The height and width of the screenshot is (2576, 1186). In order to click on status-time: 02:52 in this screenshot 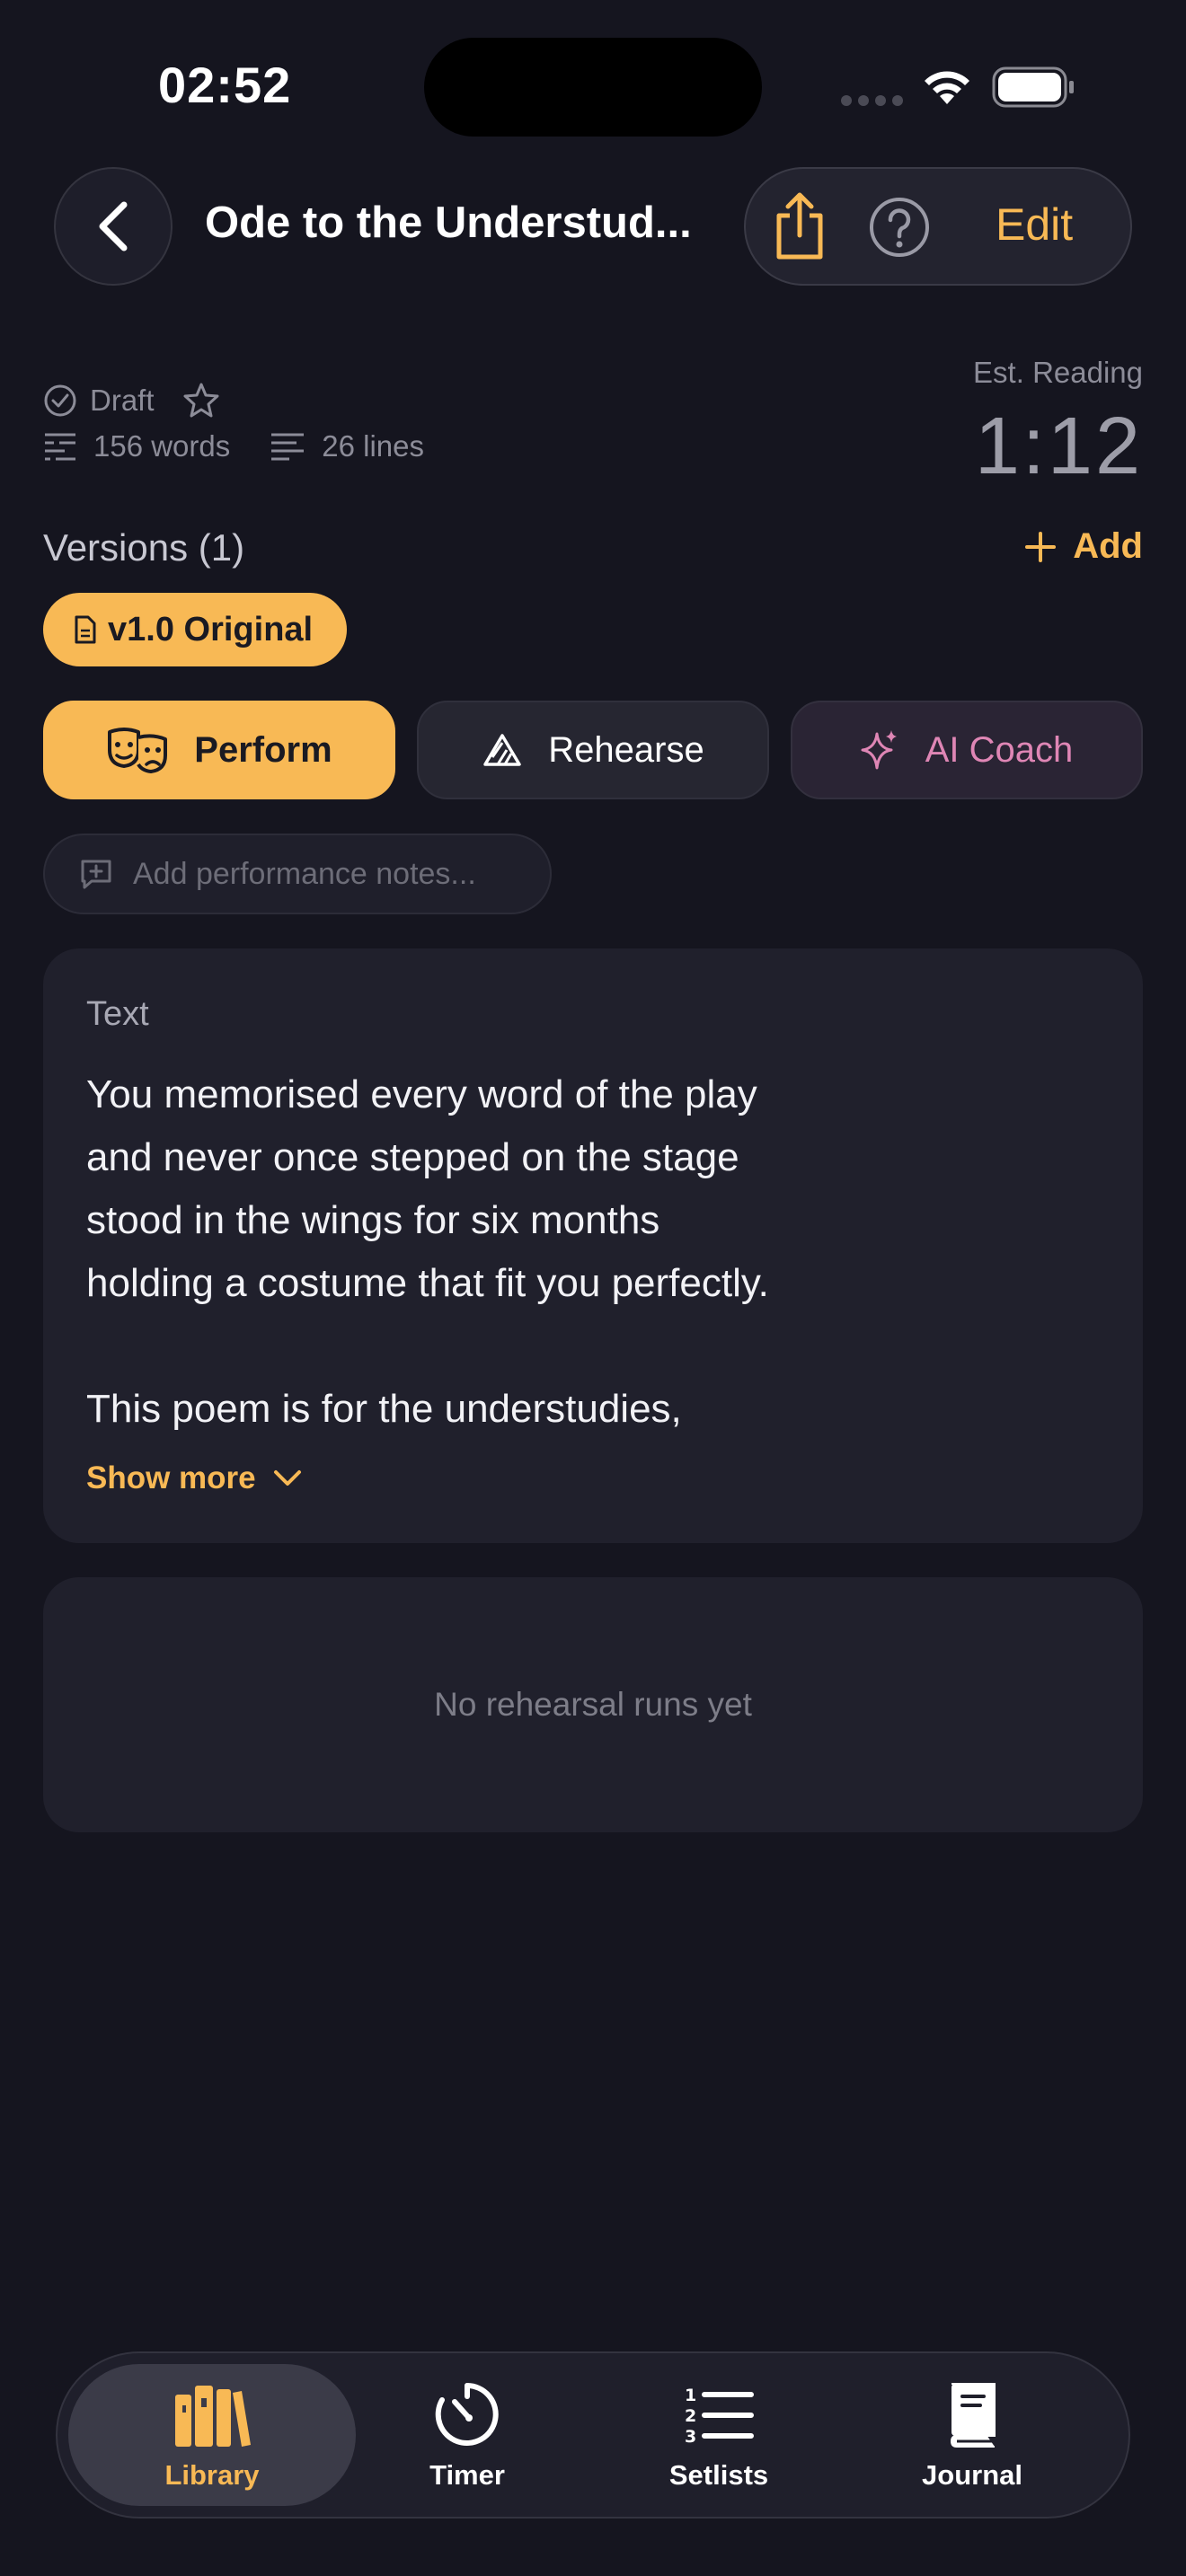, I will do `click(225, 85)`.